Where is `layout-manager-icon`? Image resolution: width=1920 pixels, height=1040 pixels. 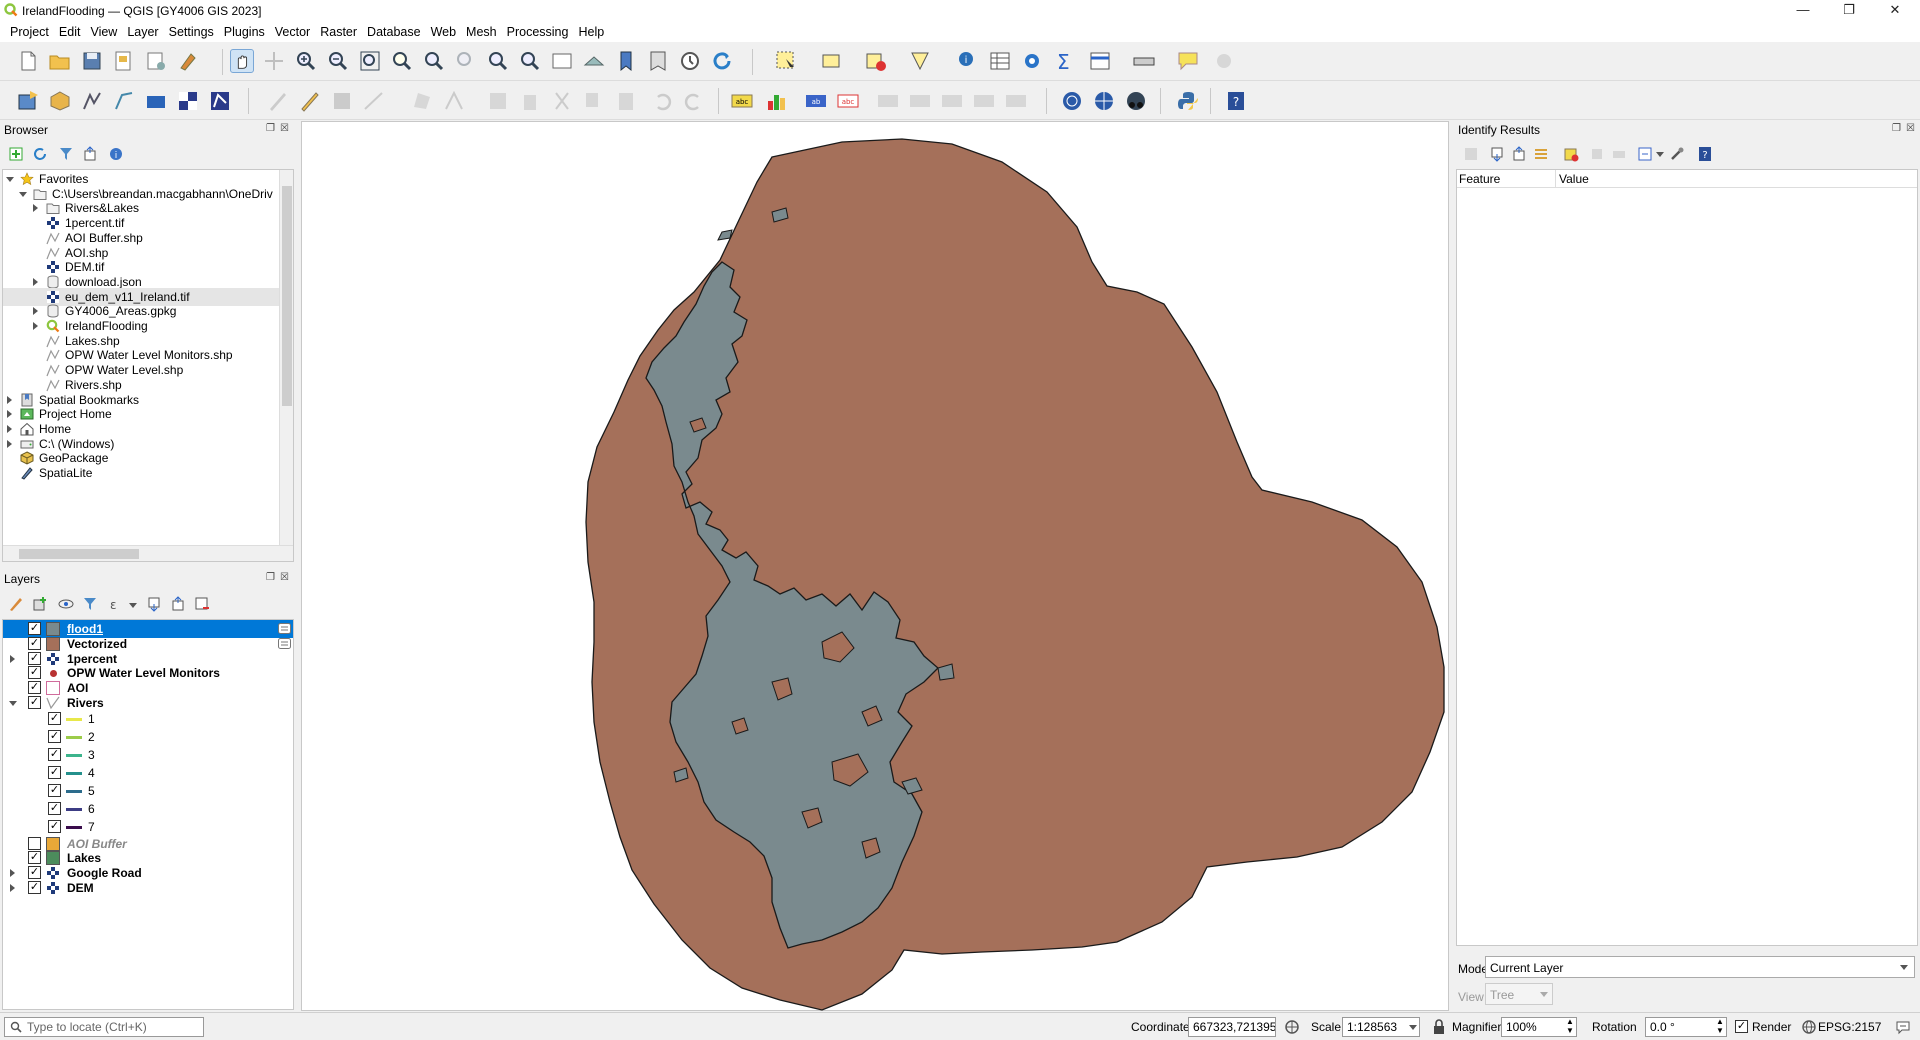 layout-manager-icon is located at coordinates (156, 61).